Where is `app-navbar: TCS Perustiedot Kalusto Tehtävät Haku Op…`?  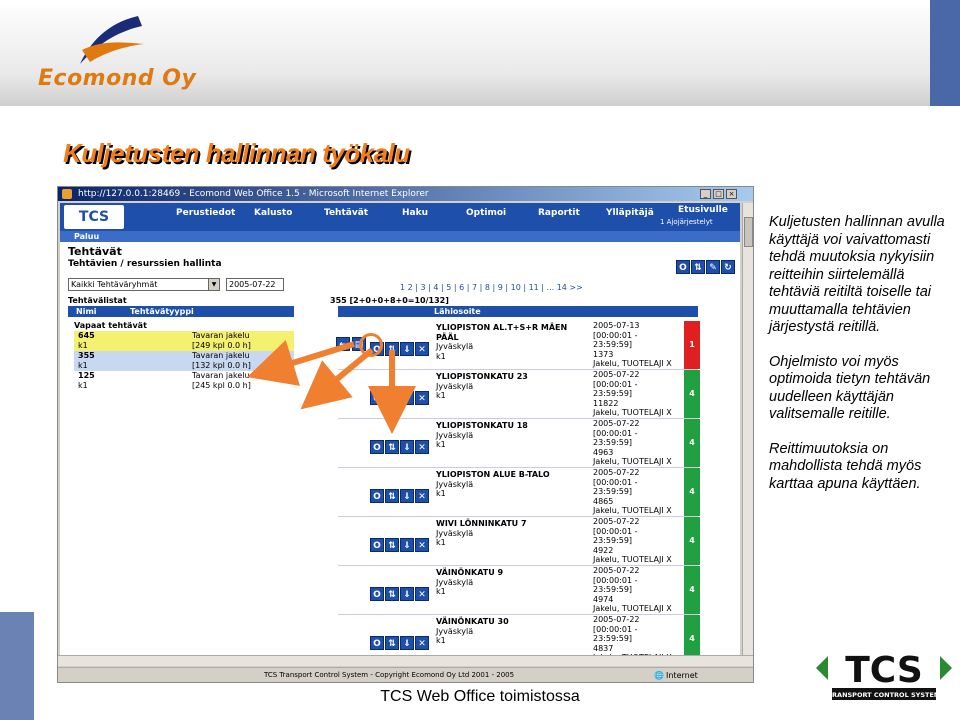 app-navbar: TCS Perustiedot Kalusto Tehtävät Haku Op… is located at coordinates (400, 217).